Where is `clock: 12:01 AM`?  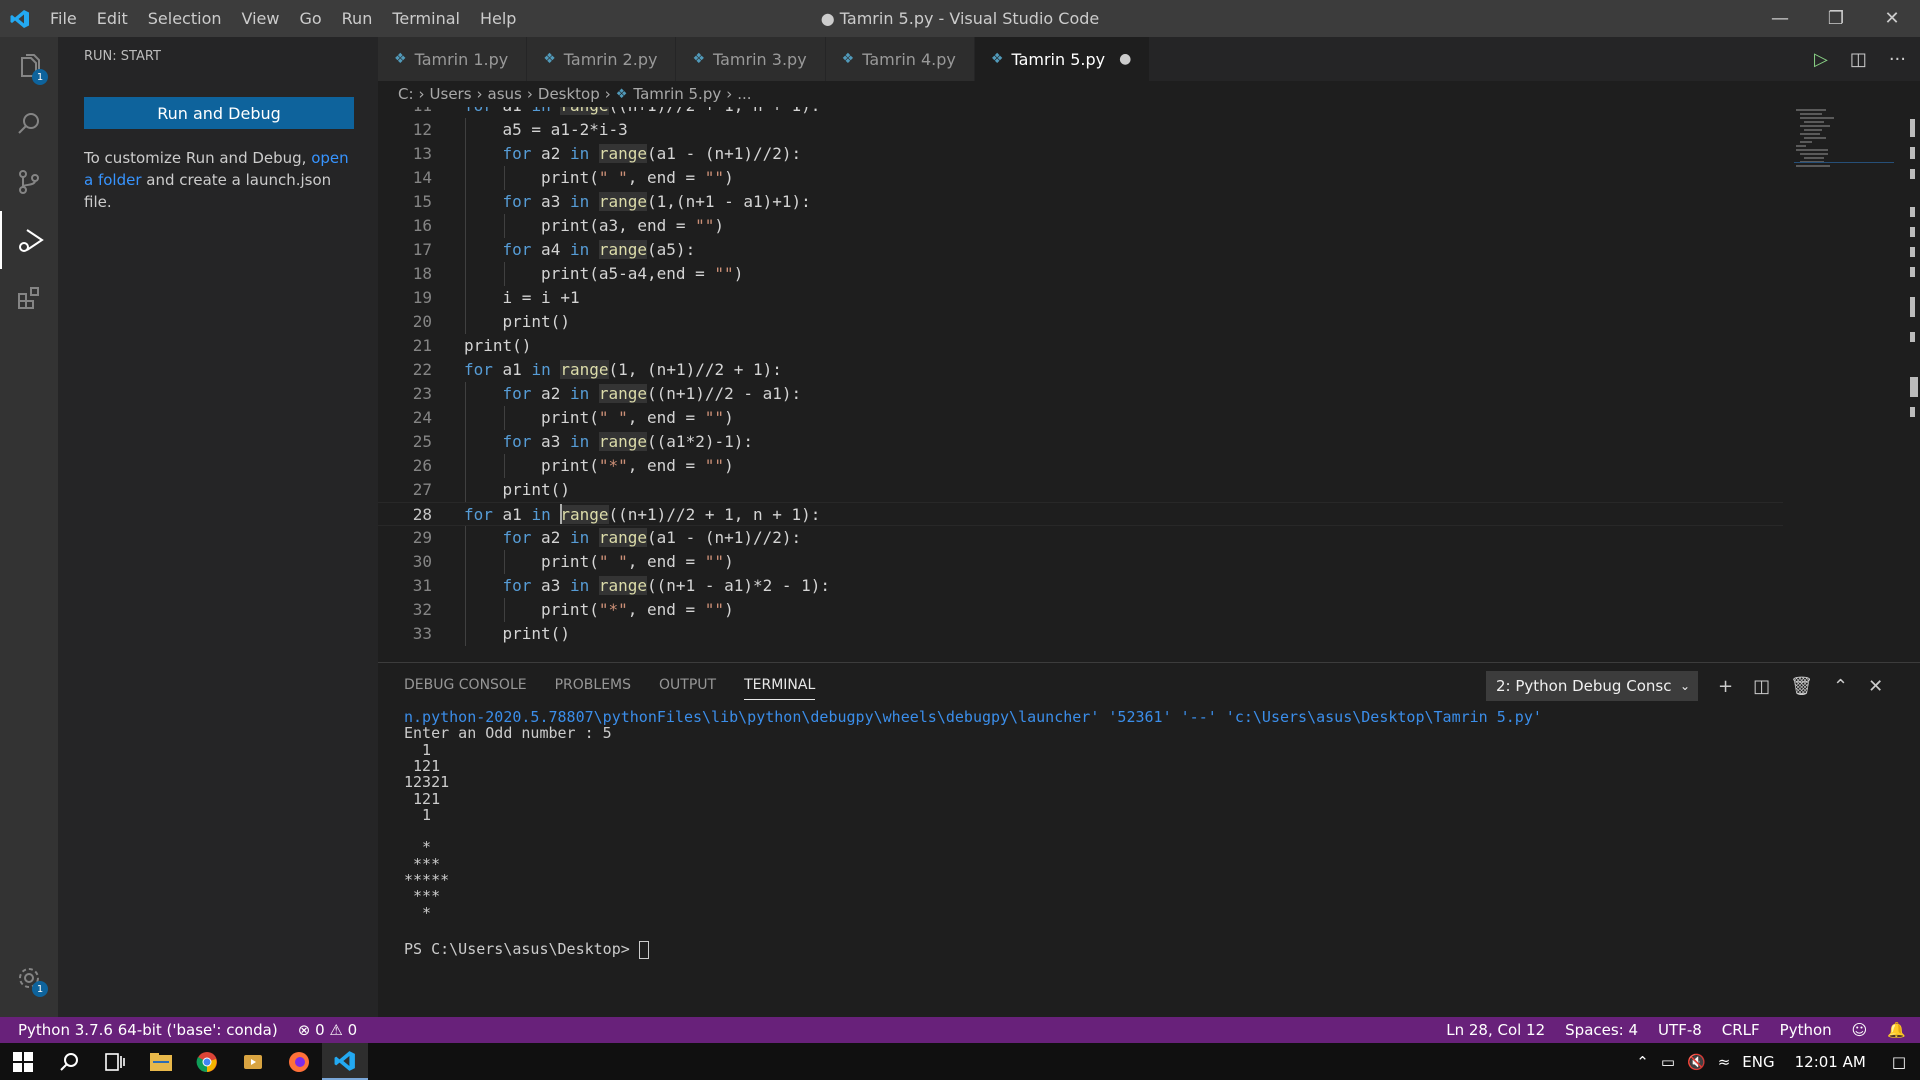 clock: 12:01 AM is located at coordinates (1830, 1062).